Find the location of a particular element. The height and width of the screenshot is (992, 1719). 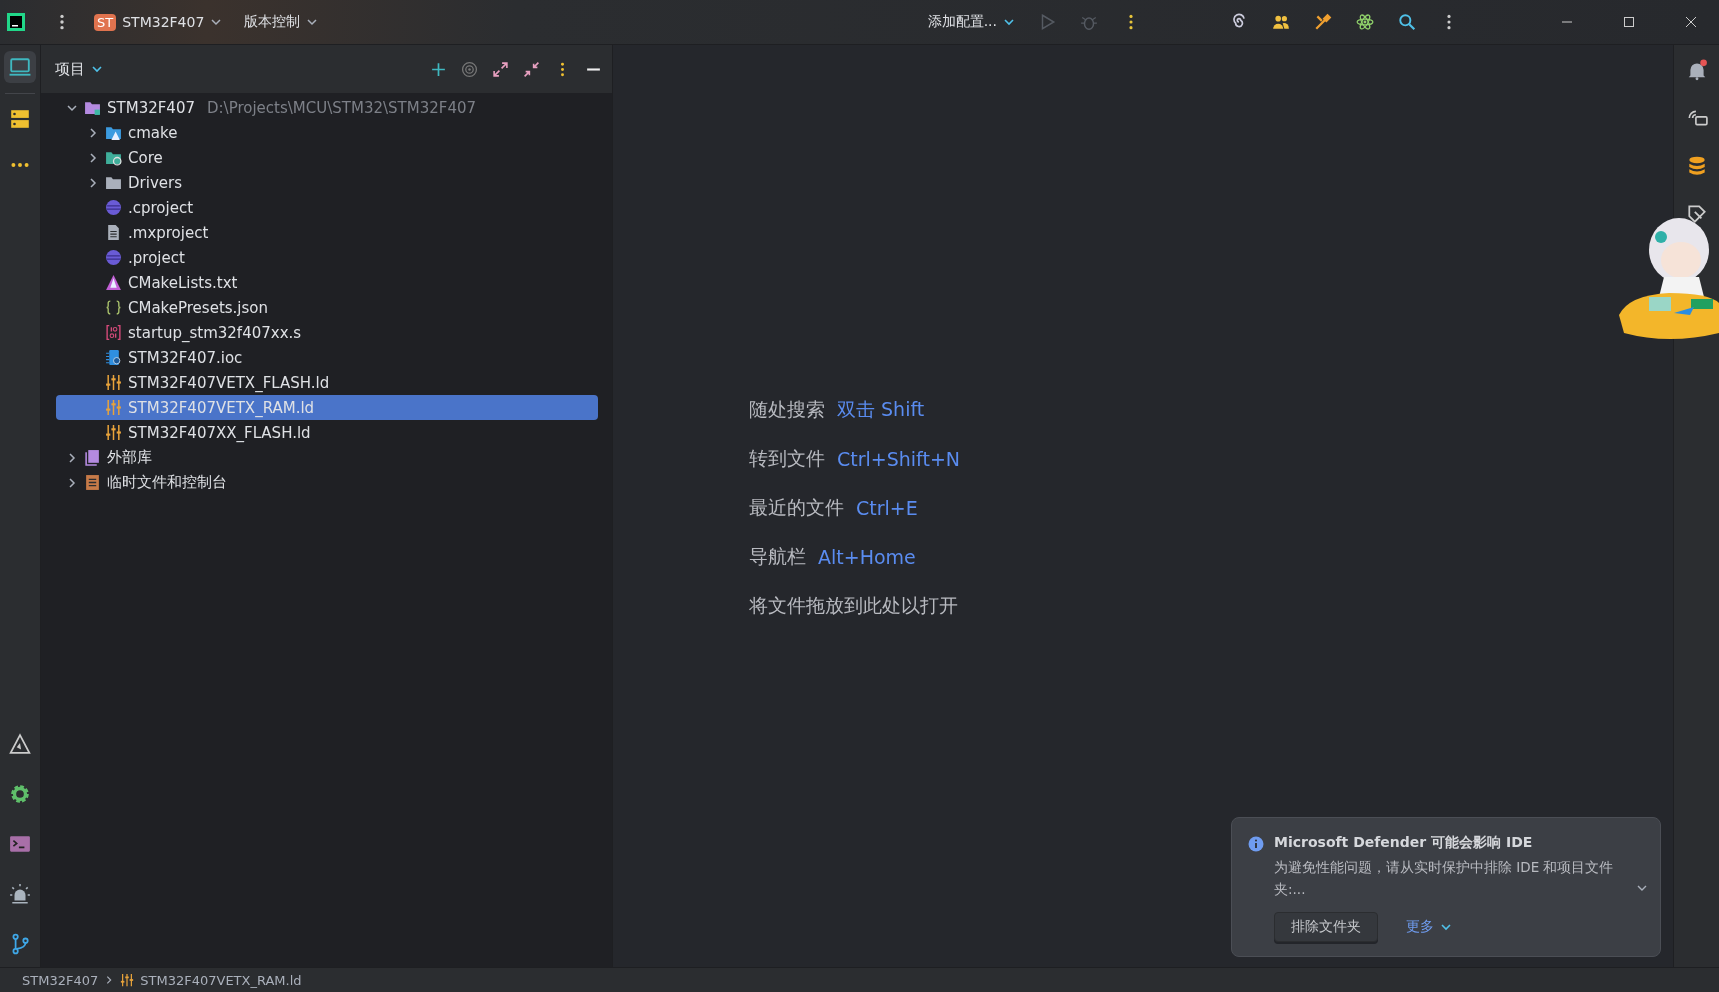

tree-item: Core is located at coordinates (327, 157).